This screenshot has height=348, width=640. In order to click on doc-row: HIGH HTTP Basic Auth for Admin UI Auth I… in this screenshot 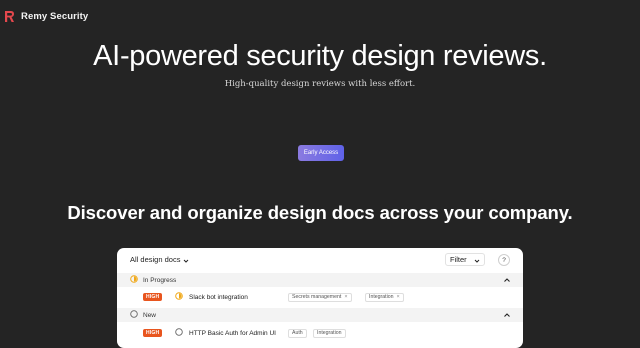, I will do `click(320, 333)`.